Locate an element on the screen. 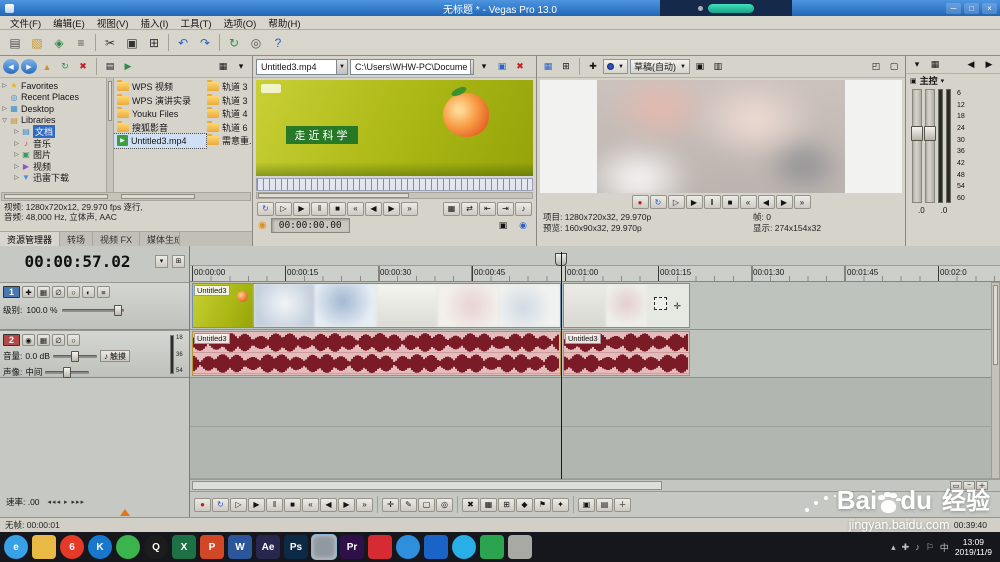 Image resolution: width=1000 pixels, height=562 pixels. properties-icon: ▾ is located at coordinates (917, 64).